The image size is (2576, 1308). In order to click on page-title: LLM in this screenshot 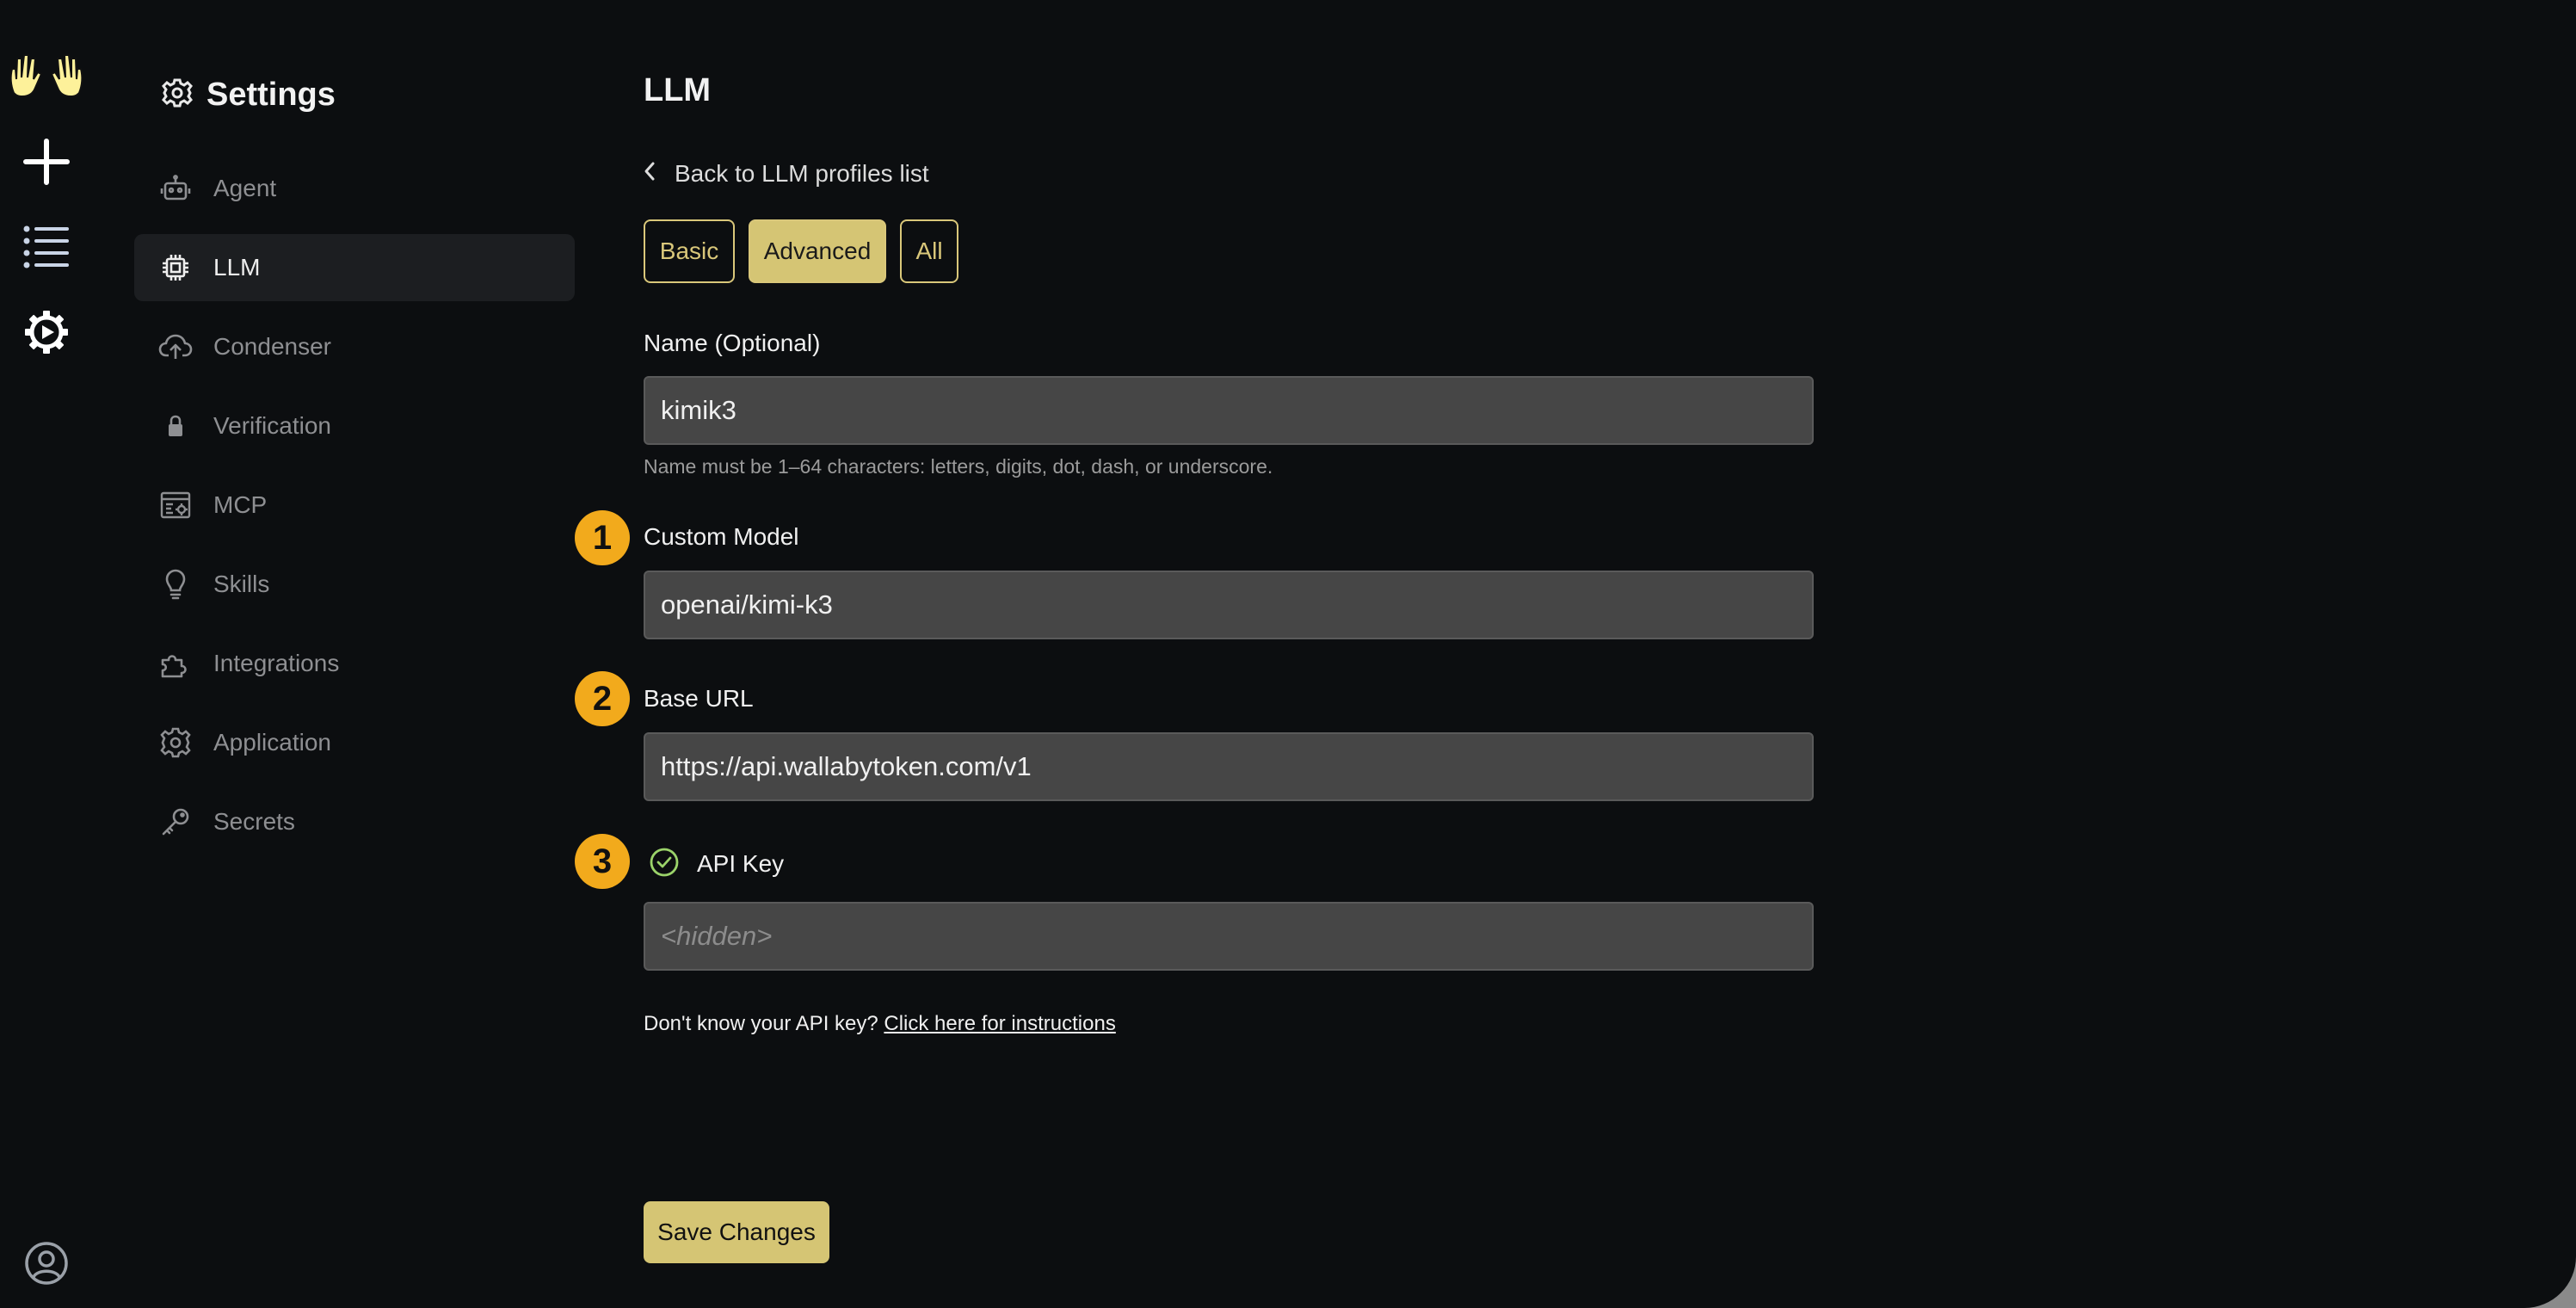, I will do `click(678, 90)`.